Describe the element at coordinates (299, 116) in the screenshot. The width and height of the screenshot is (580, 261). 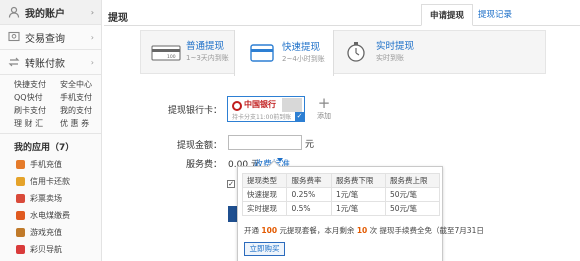
I see `check-icon: ✓` at that location.